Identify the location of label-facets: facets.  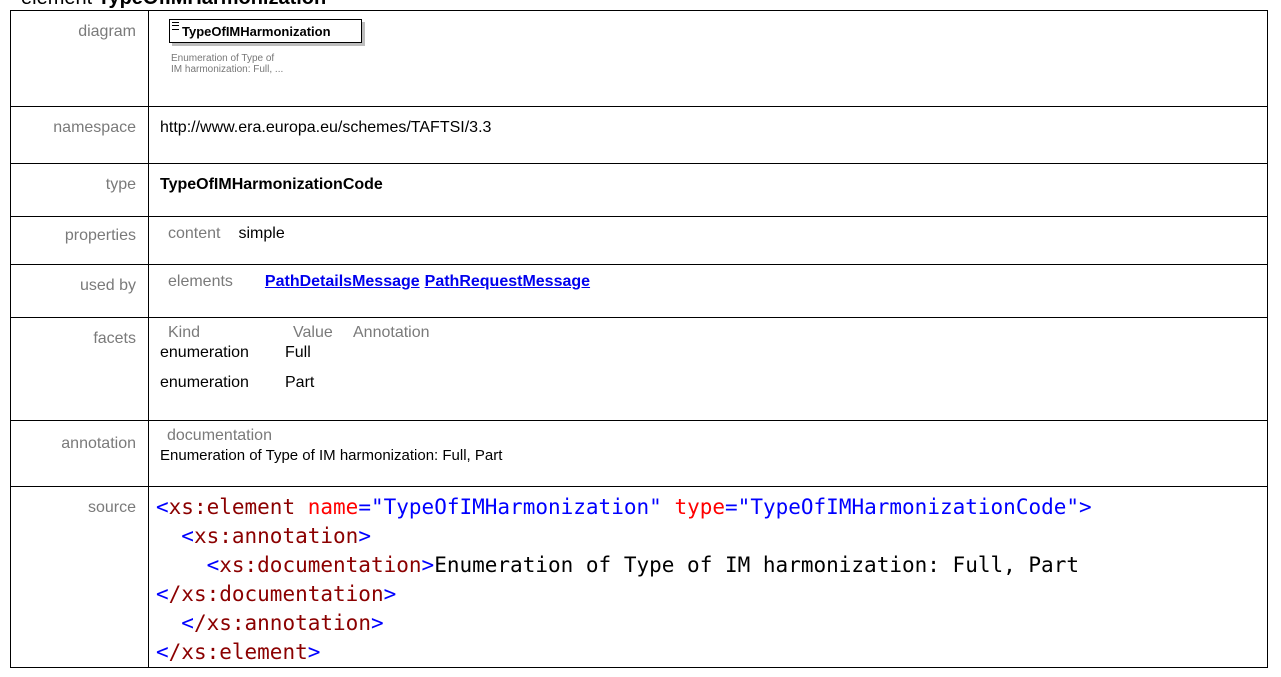
(79, 369).